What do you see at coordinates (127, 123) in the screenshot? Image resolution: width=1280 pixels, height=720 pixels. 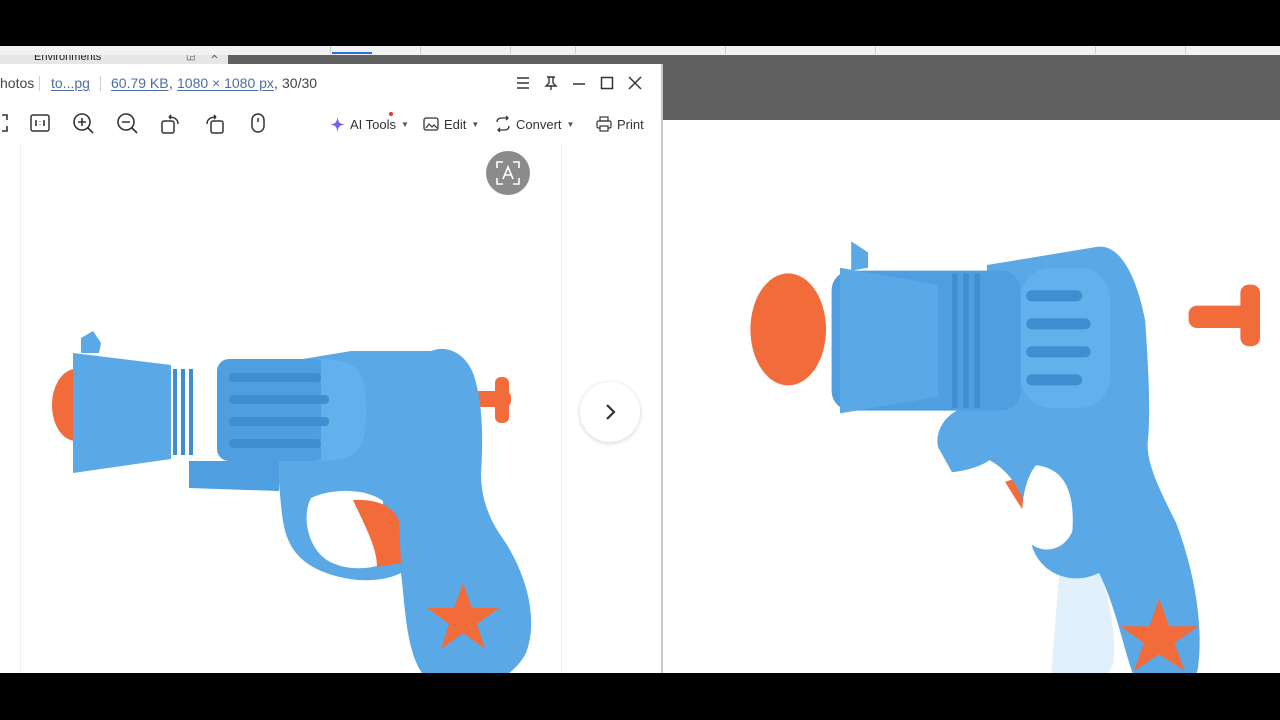 I see `zoom-out-icon` at bounding box center [127, 123].